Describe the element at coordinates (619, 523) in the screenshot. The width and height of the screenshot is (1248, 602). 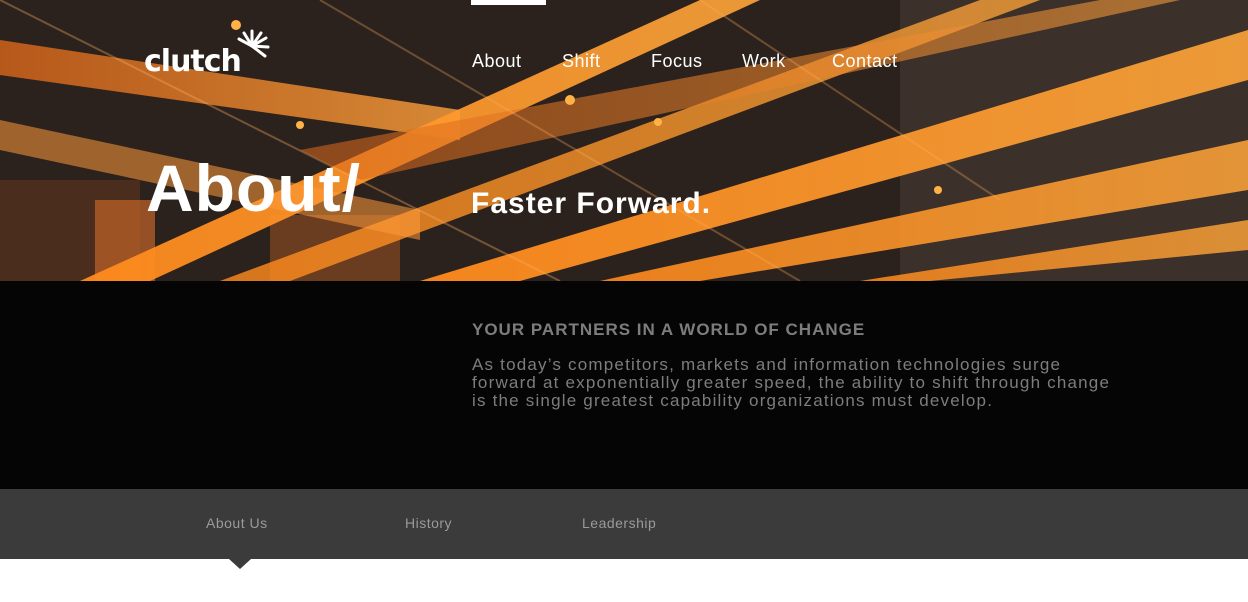
I see `subnav-item-leadership: Leadership` at that location.